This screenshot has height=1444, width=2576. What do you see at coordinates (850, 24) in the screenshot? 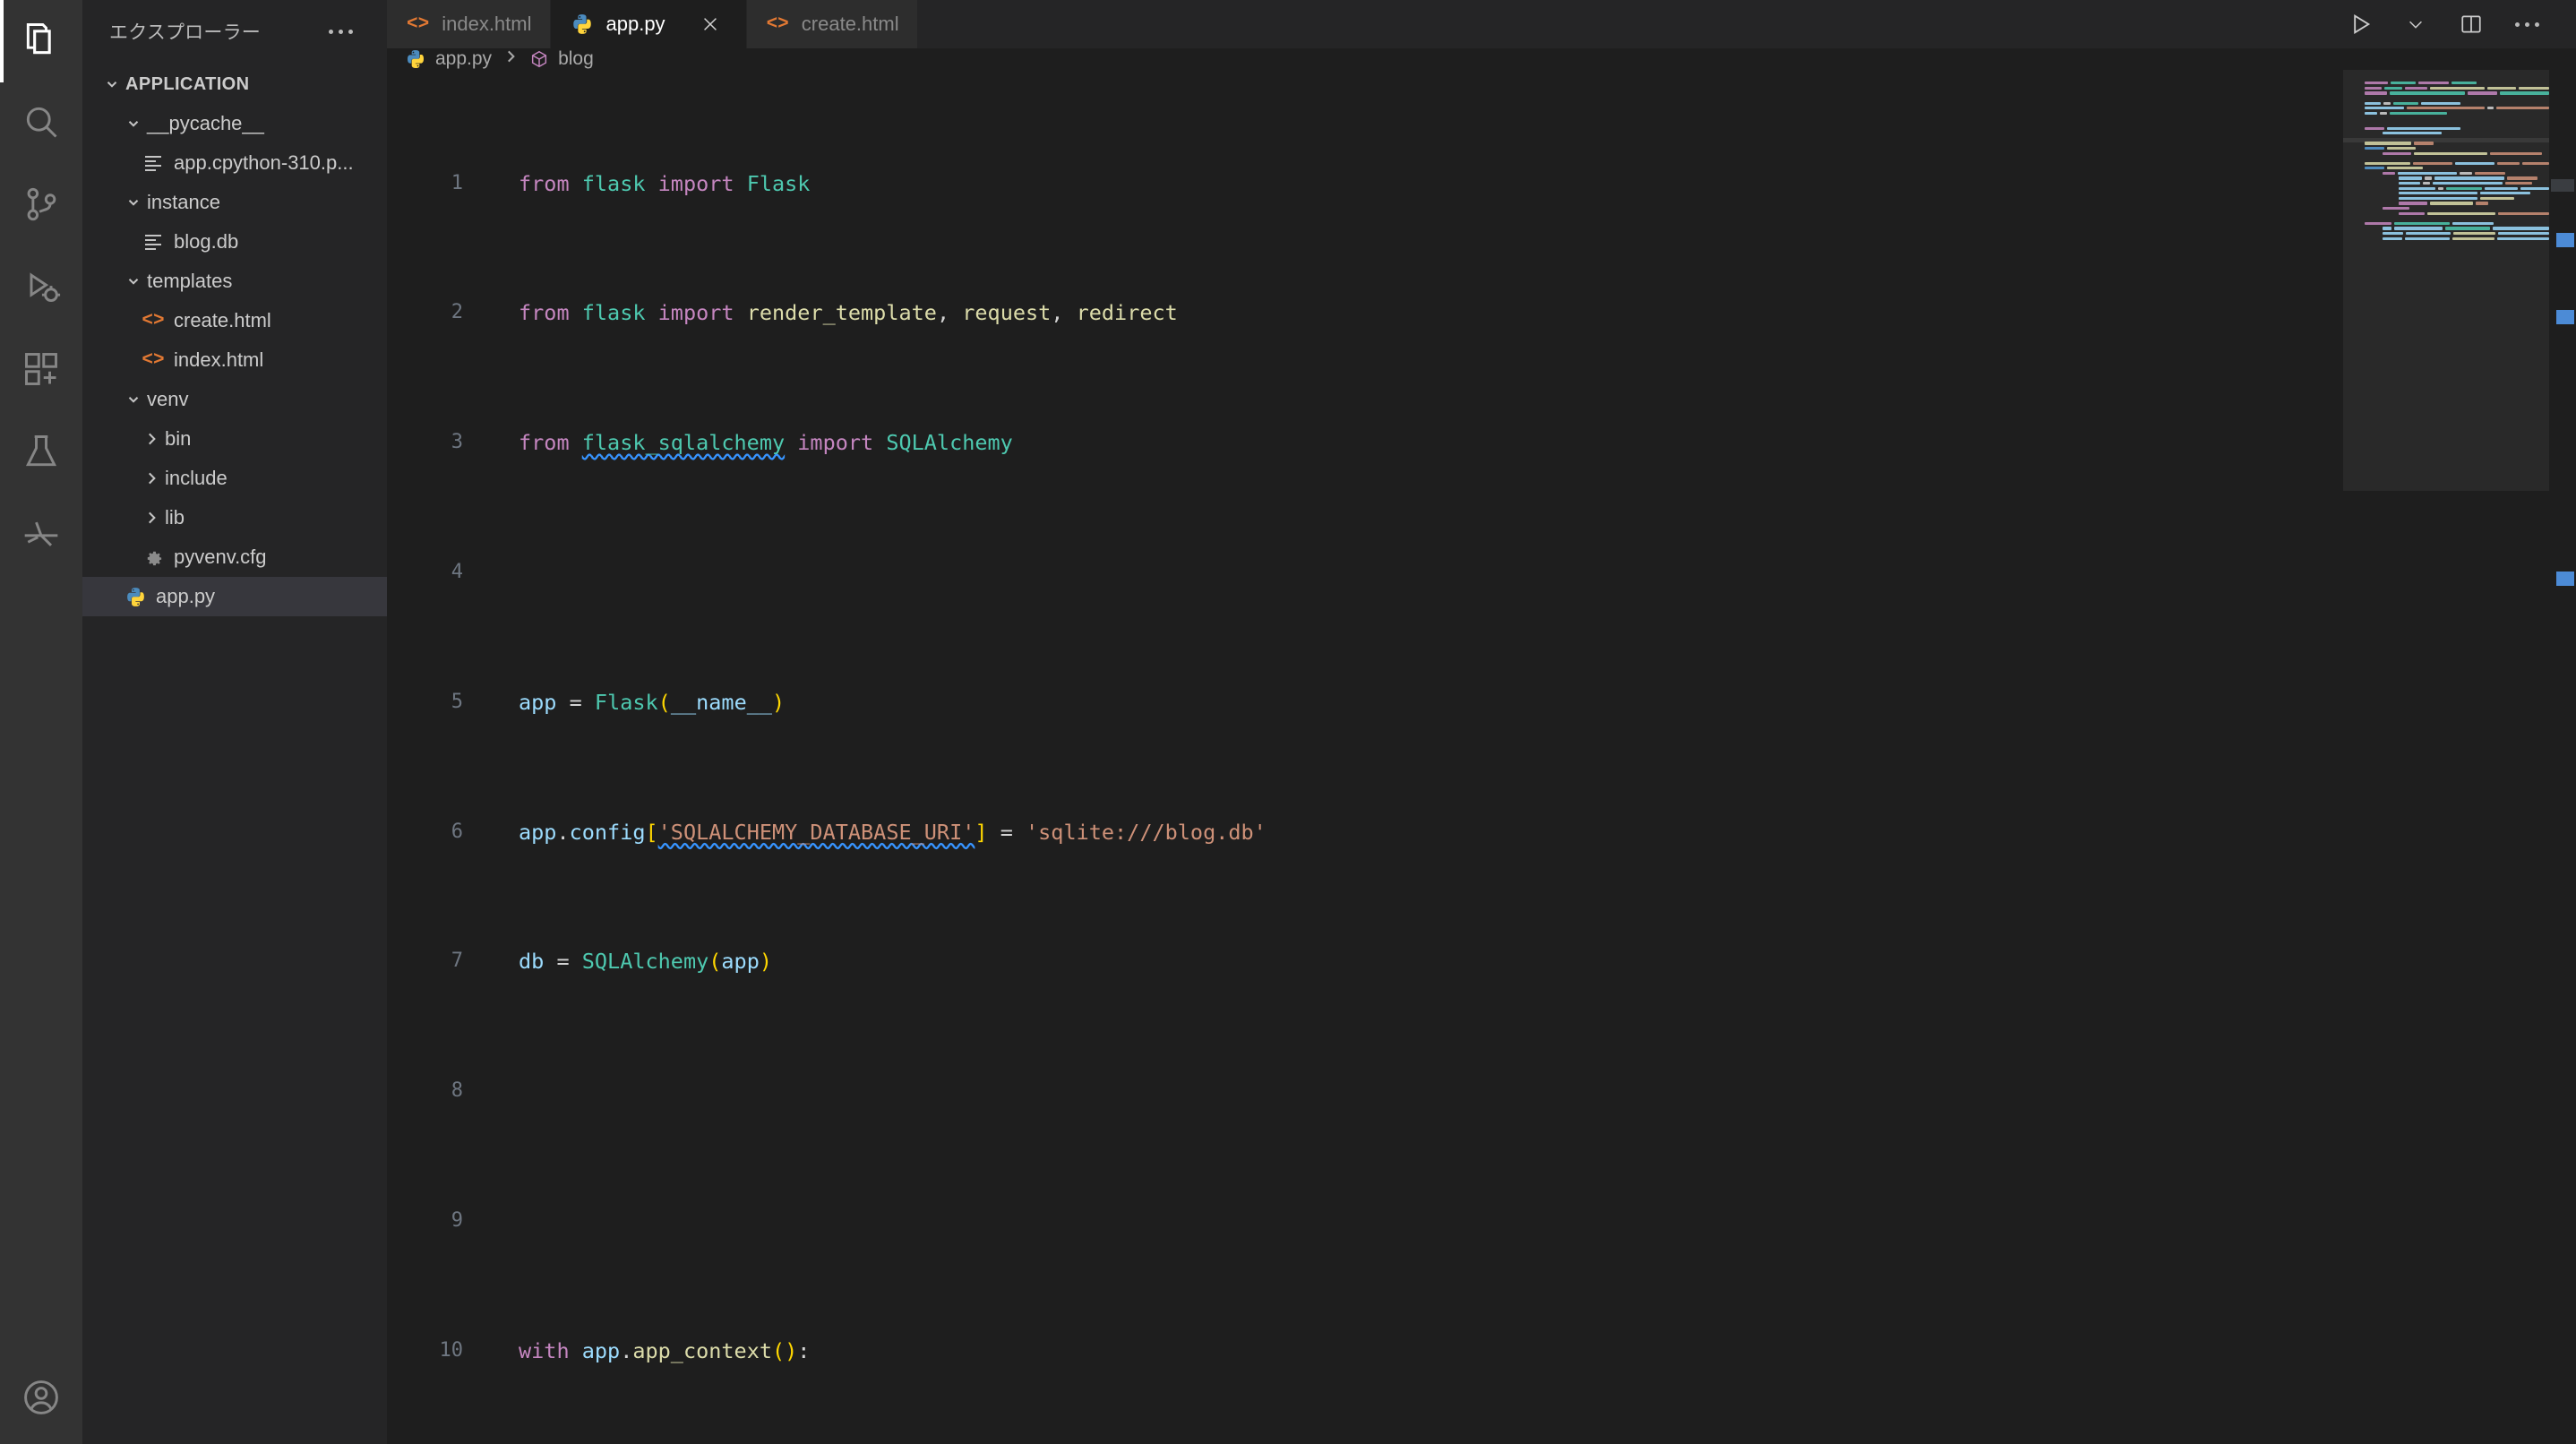
I see `tab-label: create.html` at bounding box center [850, 24].